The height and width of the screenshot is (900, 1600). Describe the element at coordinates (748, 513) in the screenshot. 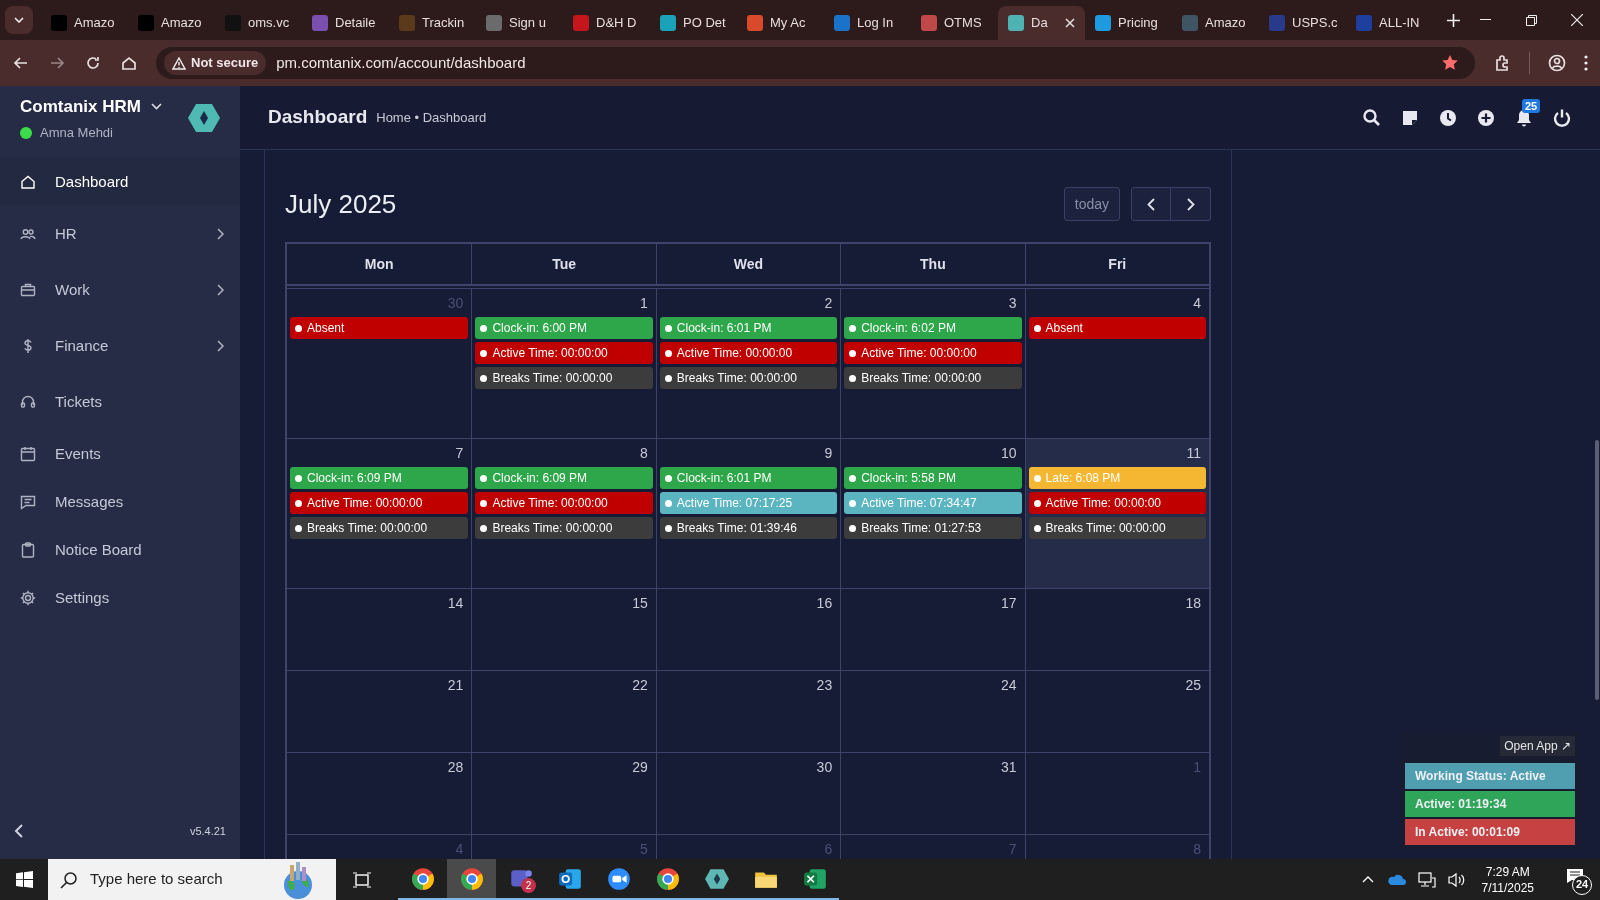

I see `day-cell: 9 Clock-in: 6:01 PM Active Time: 07:17:25 Breaks Time: 01:39:46` at that location.